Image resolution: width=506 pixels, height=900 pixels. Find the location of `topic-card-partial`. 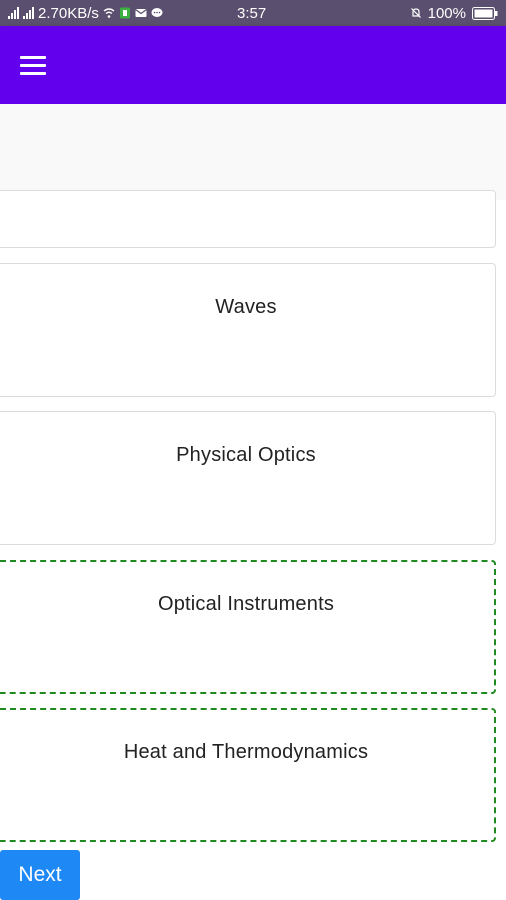

topic-card-partial is located at coordinates (248, 219).